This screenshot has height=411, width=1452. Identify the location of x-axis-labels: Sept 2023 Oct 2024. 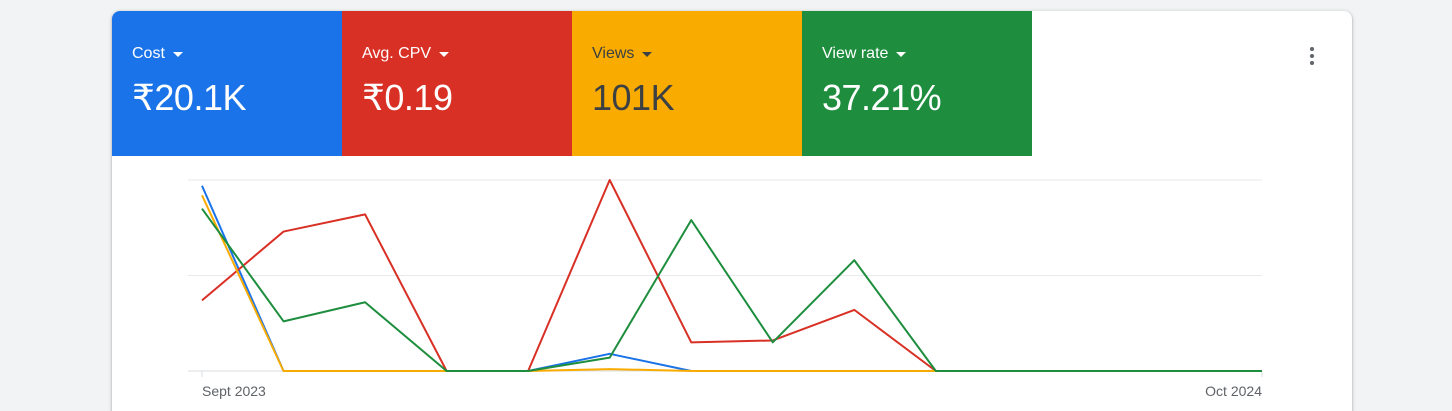
(732, 391).